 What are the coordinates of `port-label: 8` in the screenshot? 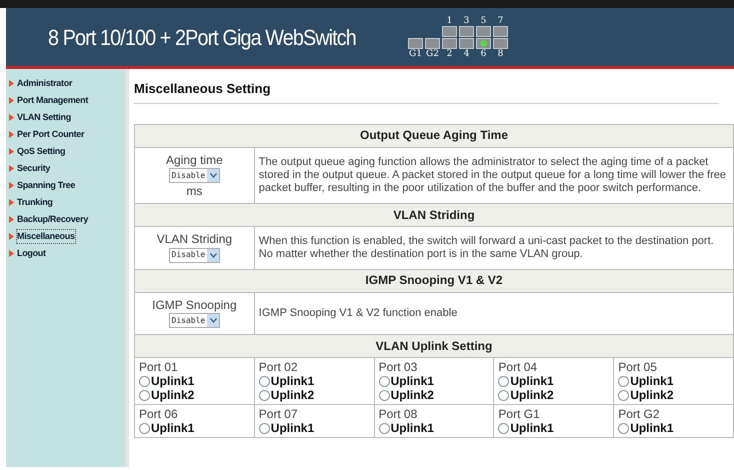 It's located at (501, 53).